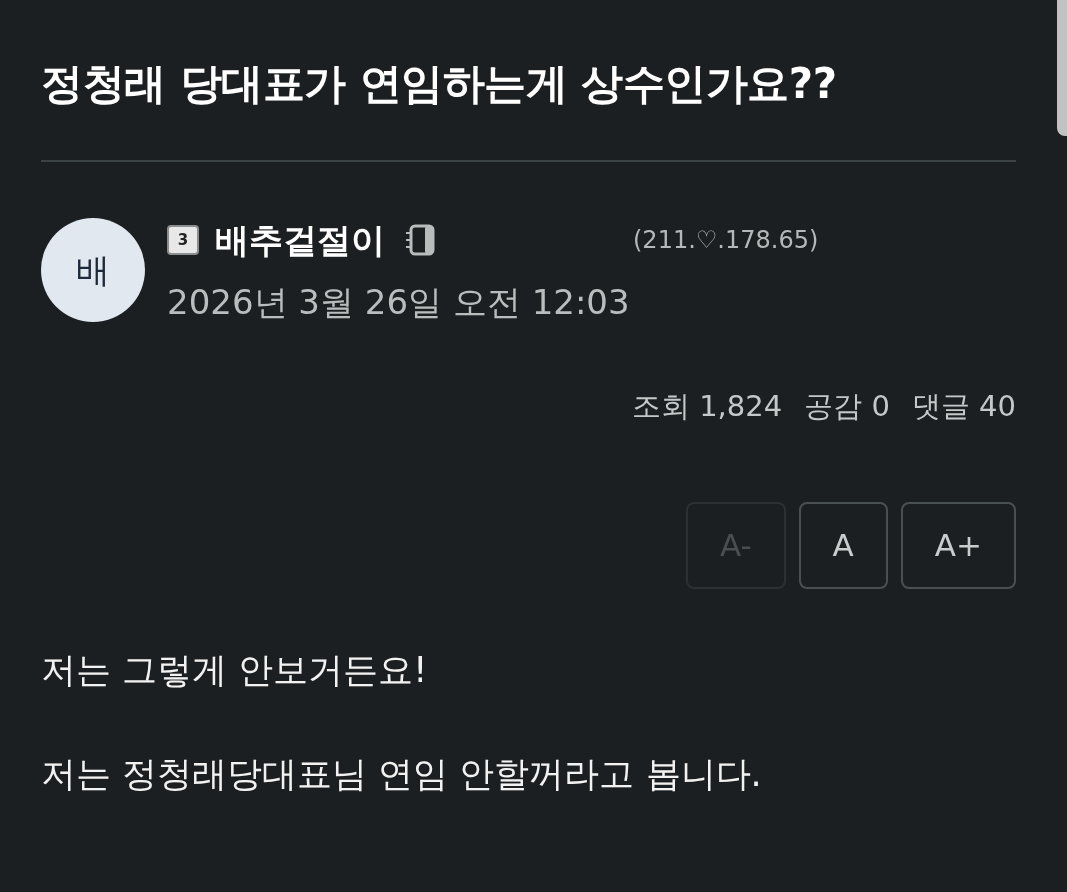  Describe the element at coordinates (958, 545) in the screenshot. I see `font-size-button: A+` at that location.